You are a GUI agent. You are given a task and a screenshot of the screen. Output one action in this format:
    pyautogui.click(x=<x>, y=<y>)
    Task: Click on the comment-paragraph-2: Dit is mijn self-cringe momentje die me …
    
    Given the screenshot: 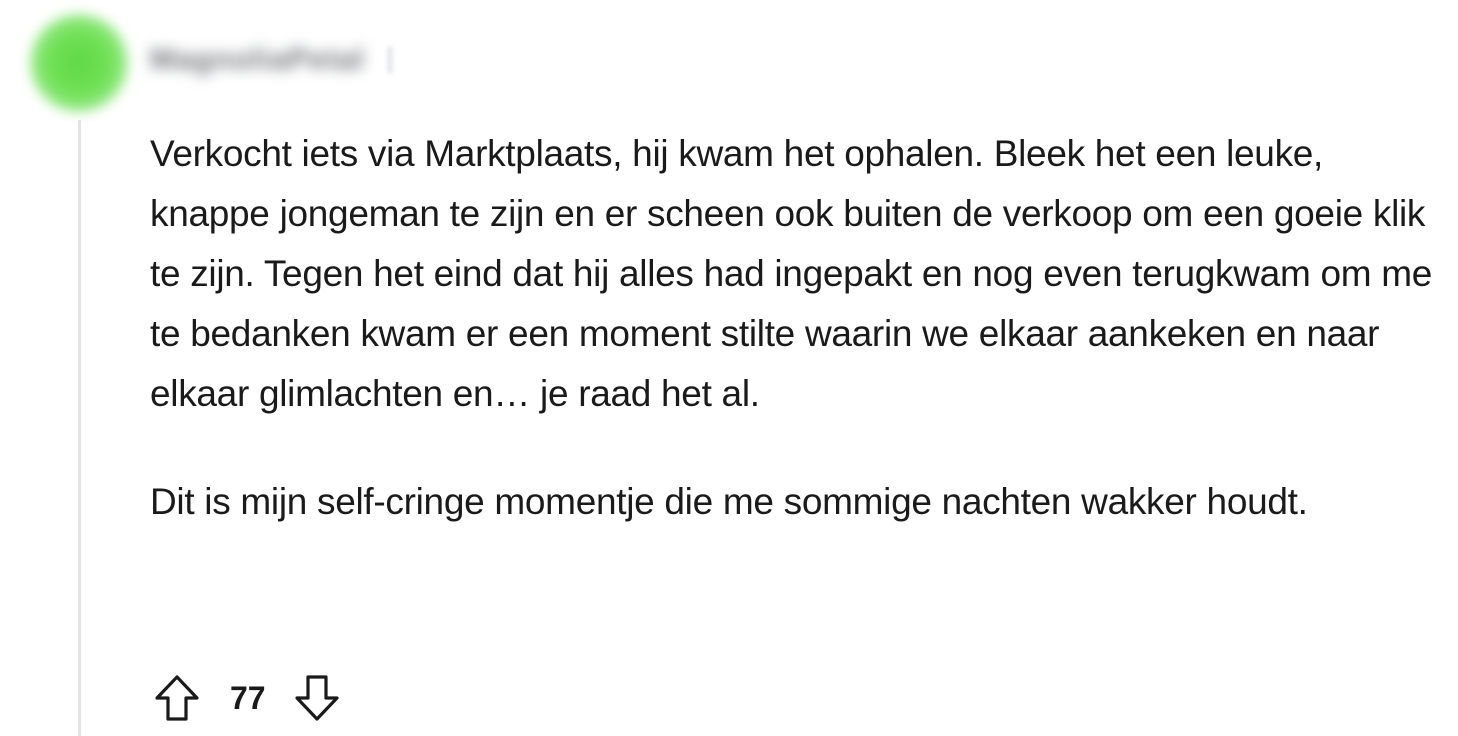 What is the action you would take?
    pyautogui.click(x=729, y=501)
    